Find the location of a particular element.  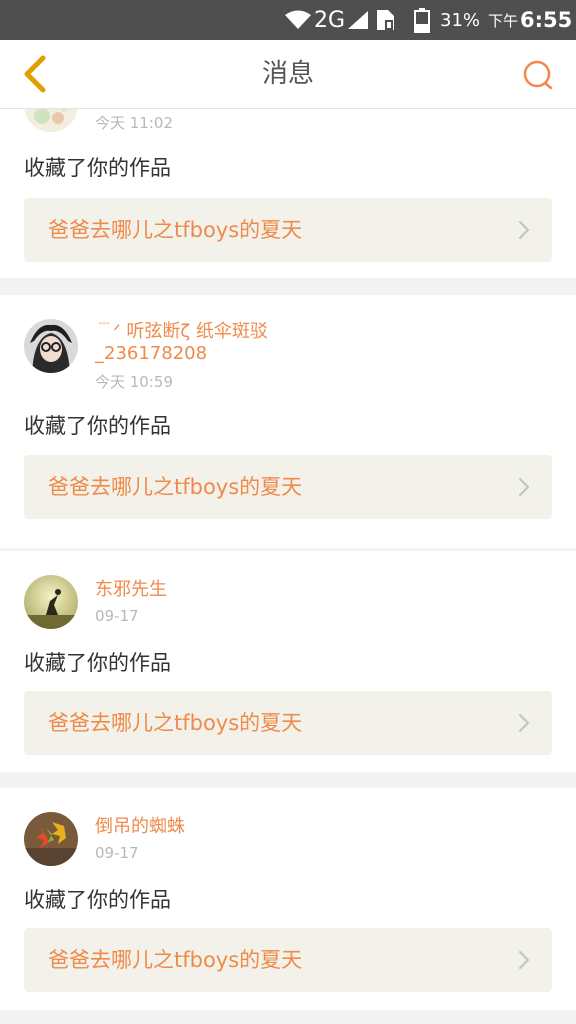

message-time: 今天 11:02 is located at coordinates (134, 123).